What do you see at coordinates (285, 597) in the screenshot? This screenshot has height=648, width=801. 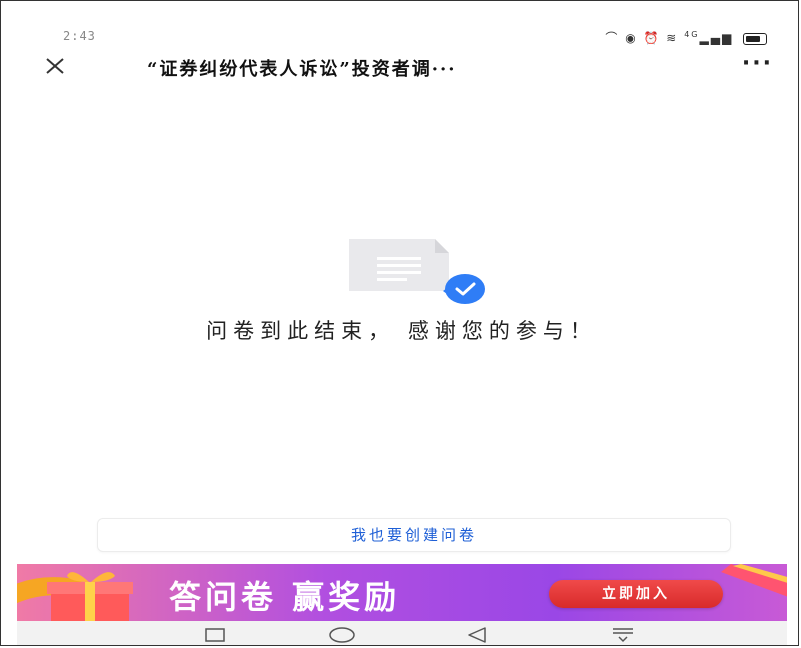 I see `promo-text: 答问卷 赢奖励` at bounding box center [285, 597].